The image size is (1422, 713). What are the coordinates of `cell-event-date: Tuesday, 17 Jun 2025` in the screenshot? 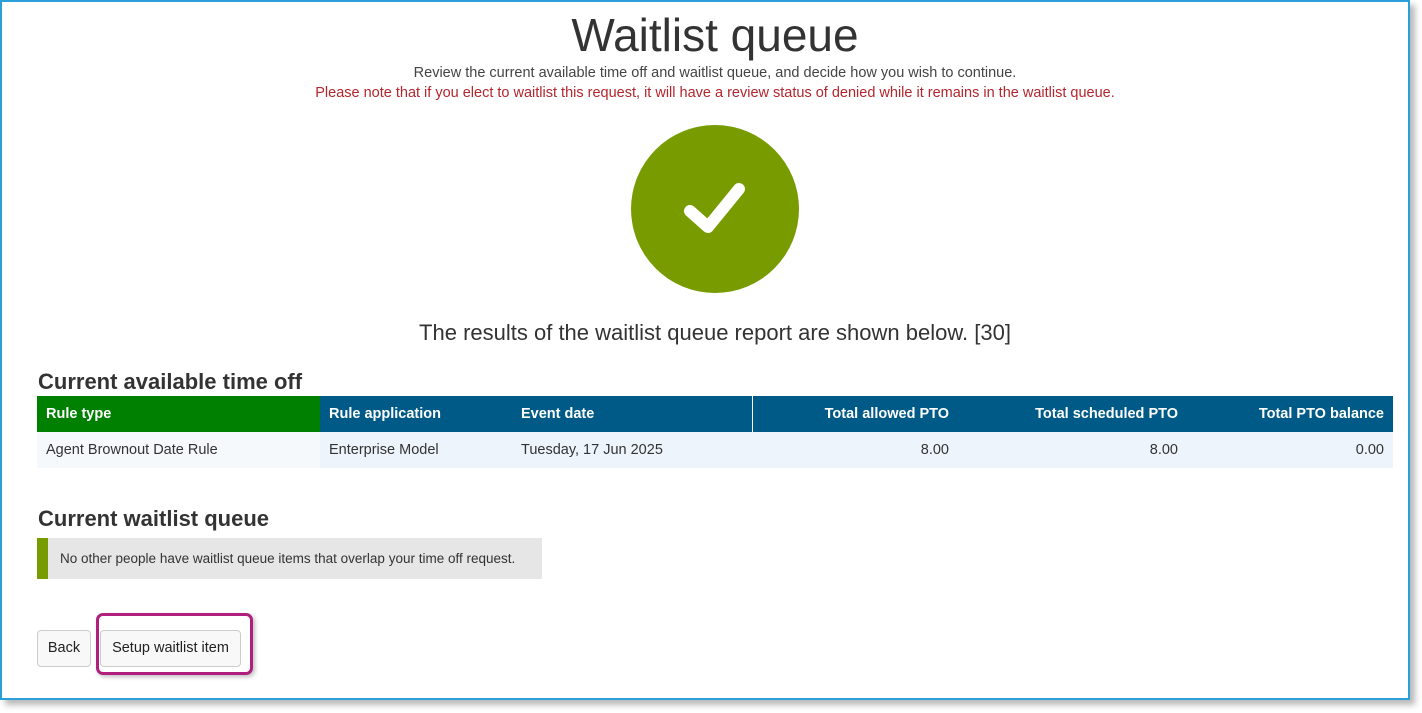 It's located at (632, 450).